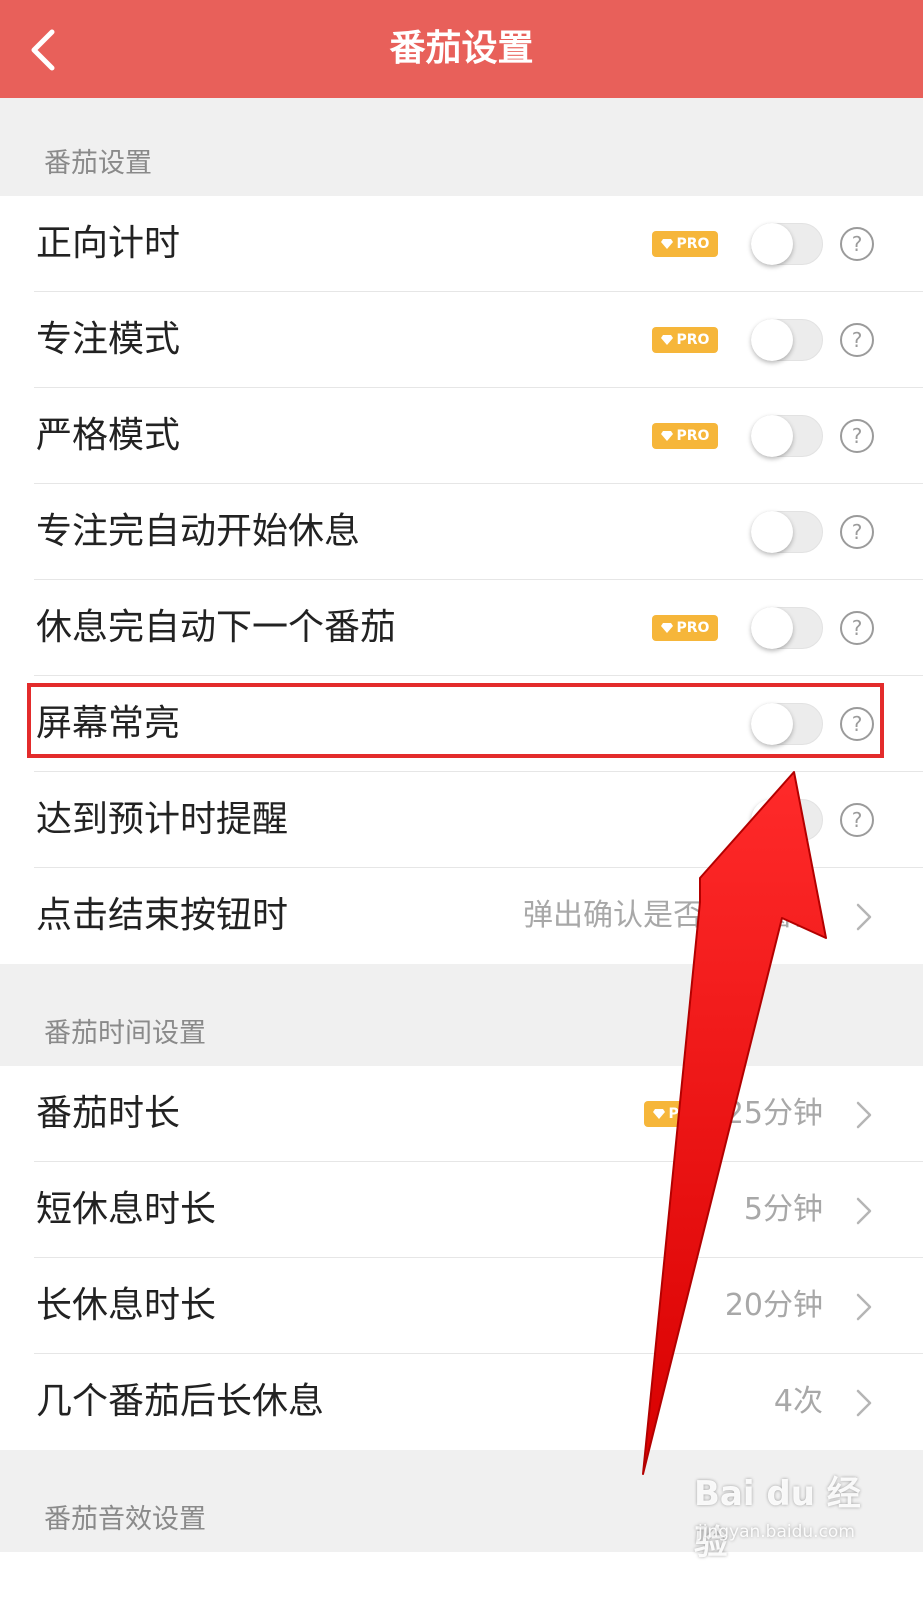  I want to click on setting-label: 屏幕常亮, so click(108, 723).